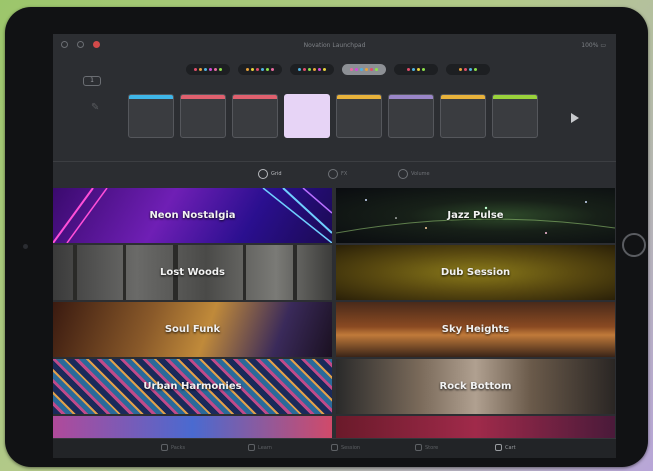 The height and width of the screenshot is (471, 653). I want to click on tab-label: Store, so click(432, 447).